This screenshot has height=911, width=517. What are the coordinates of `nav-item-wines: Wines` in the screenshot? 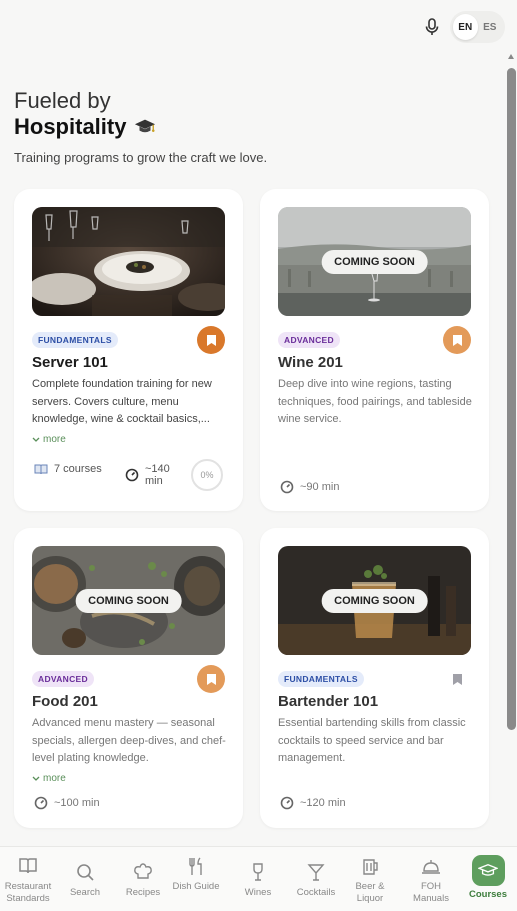 It's located at (258, 880).